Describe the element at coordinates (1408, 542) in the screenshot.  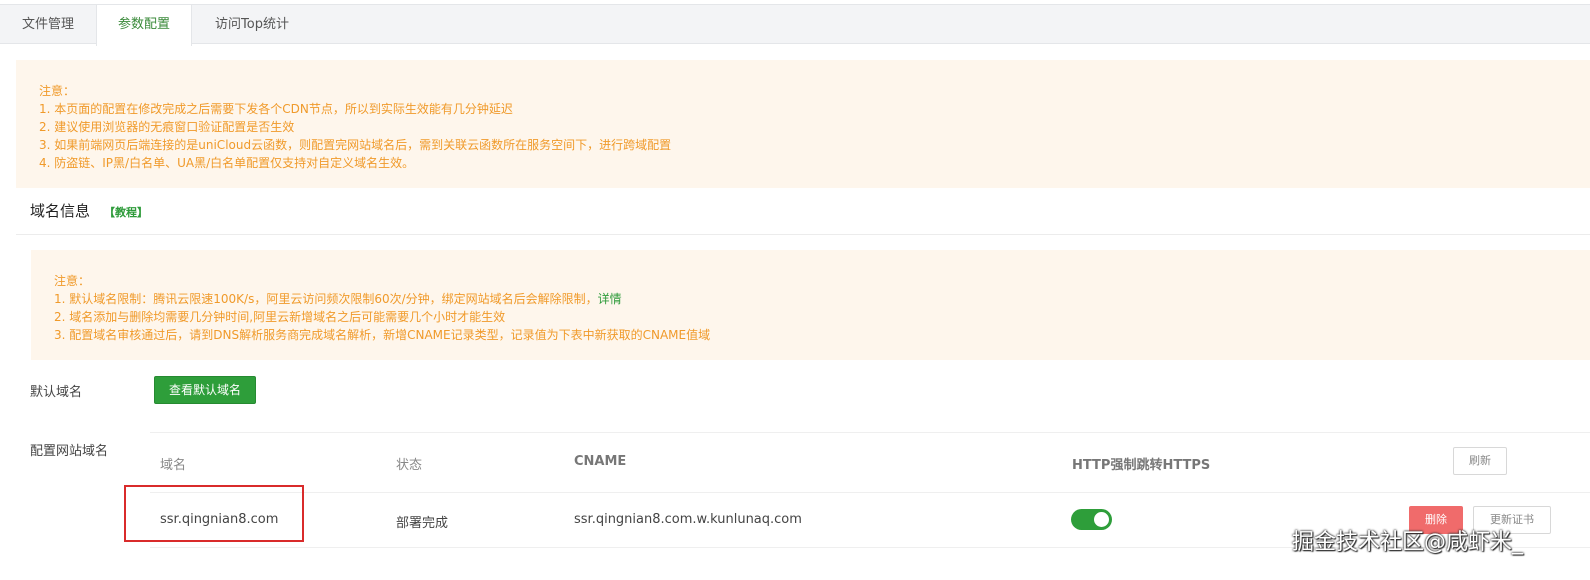
I see `watermark-text: 掘金技术社区@咸虾米_` at that location.